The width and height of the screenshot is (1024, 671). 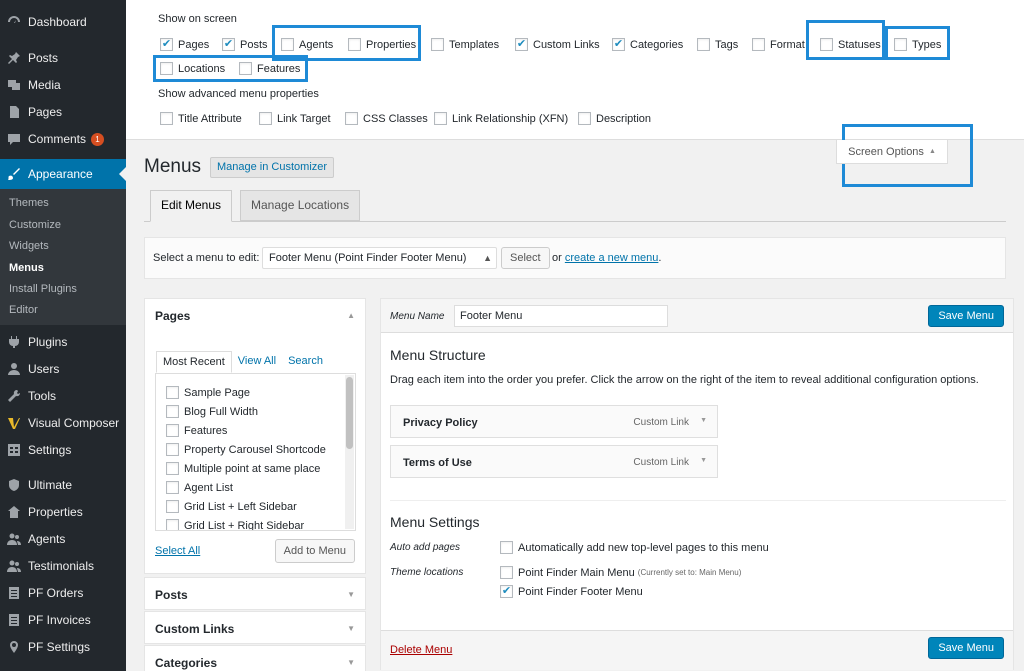 I want to click on list-item: Multiple point at same place, so click(x=243, y=468).